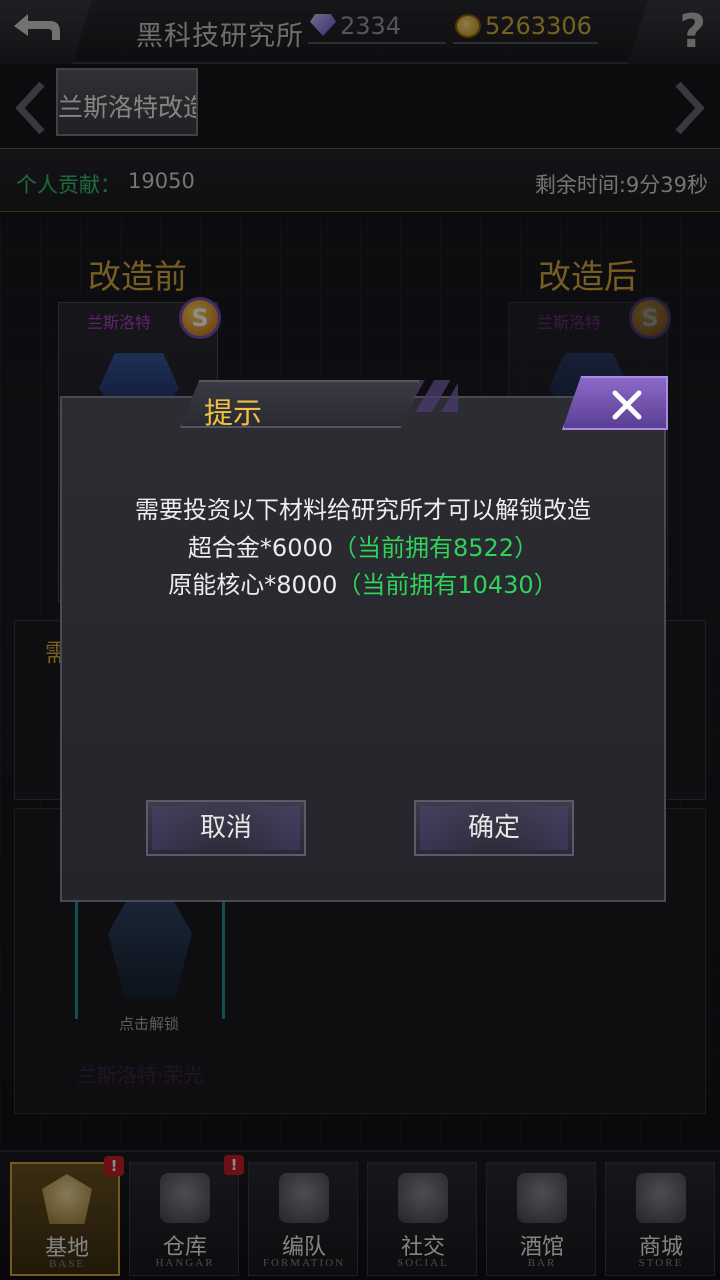 Image resolution: width=720 pixels, height=1280 pixels. I want to click on material-alloy-line: 超合金*6000（当前拥有8522）, so click(363, 545).